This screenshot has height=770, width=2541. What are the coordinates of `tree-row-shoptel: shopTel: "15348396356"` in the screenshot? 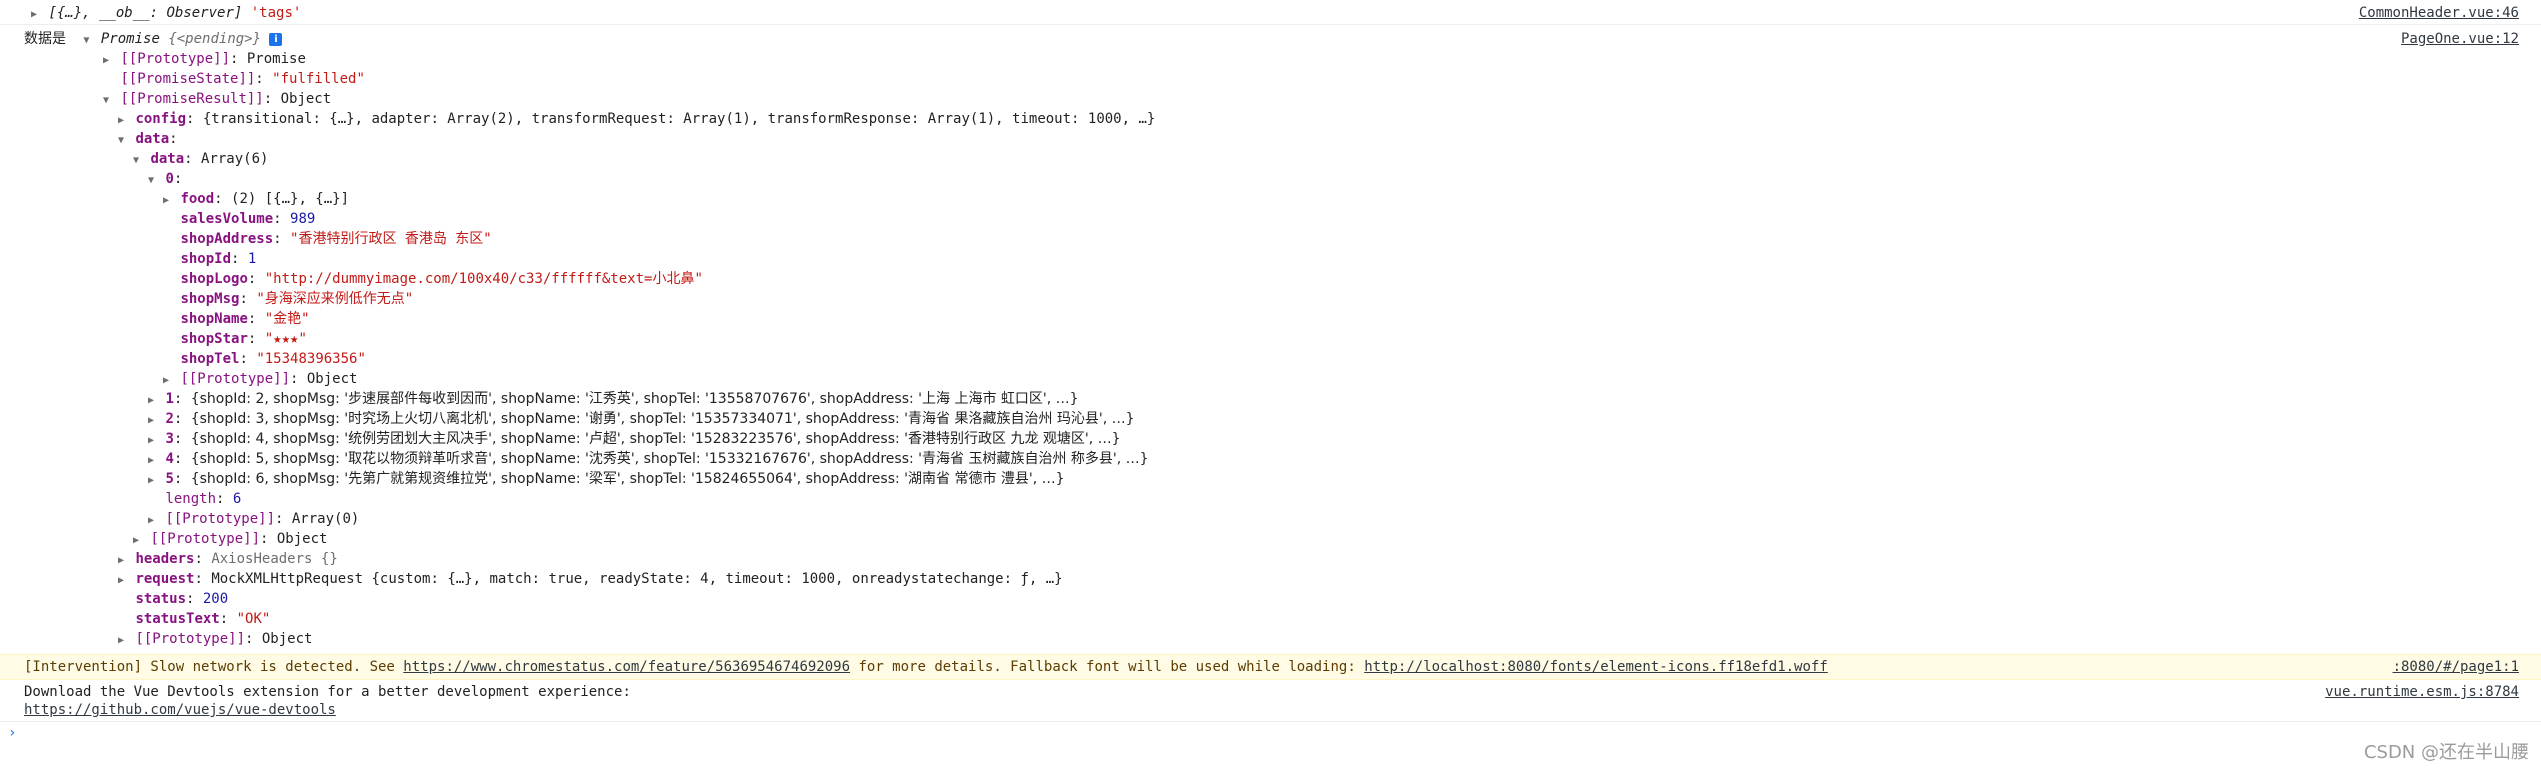 It's located at (273, 359).